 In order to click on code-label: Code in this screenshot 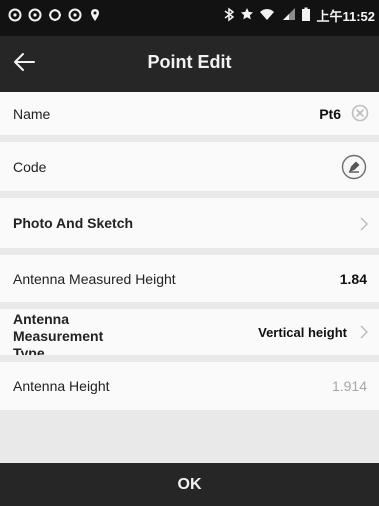, I will do `click(30, 167)`.